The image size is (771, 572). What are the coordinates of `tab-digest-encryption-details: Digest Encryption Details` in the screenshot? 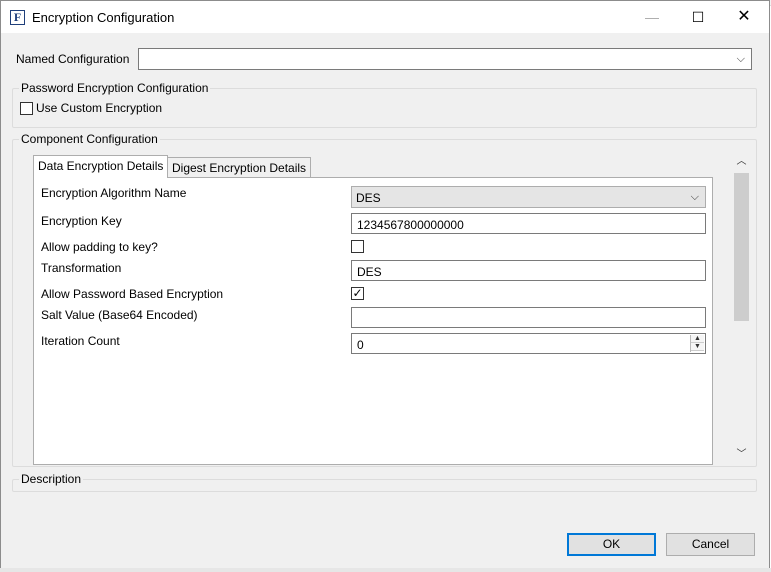 It's located at (239, 167).